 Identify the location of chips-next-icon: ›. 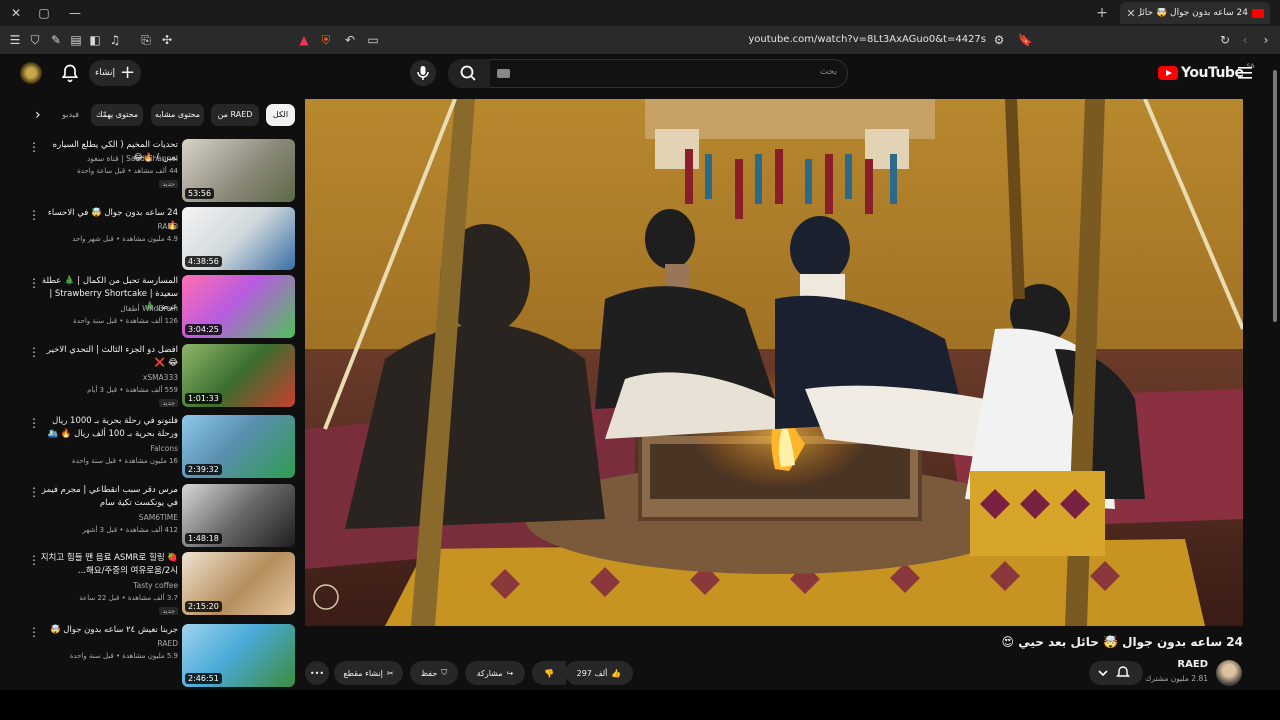
(38, 115).